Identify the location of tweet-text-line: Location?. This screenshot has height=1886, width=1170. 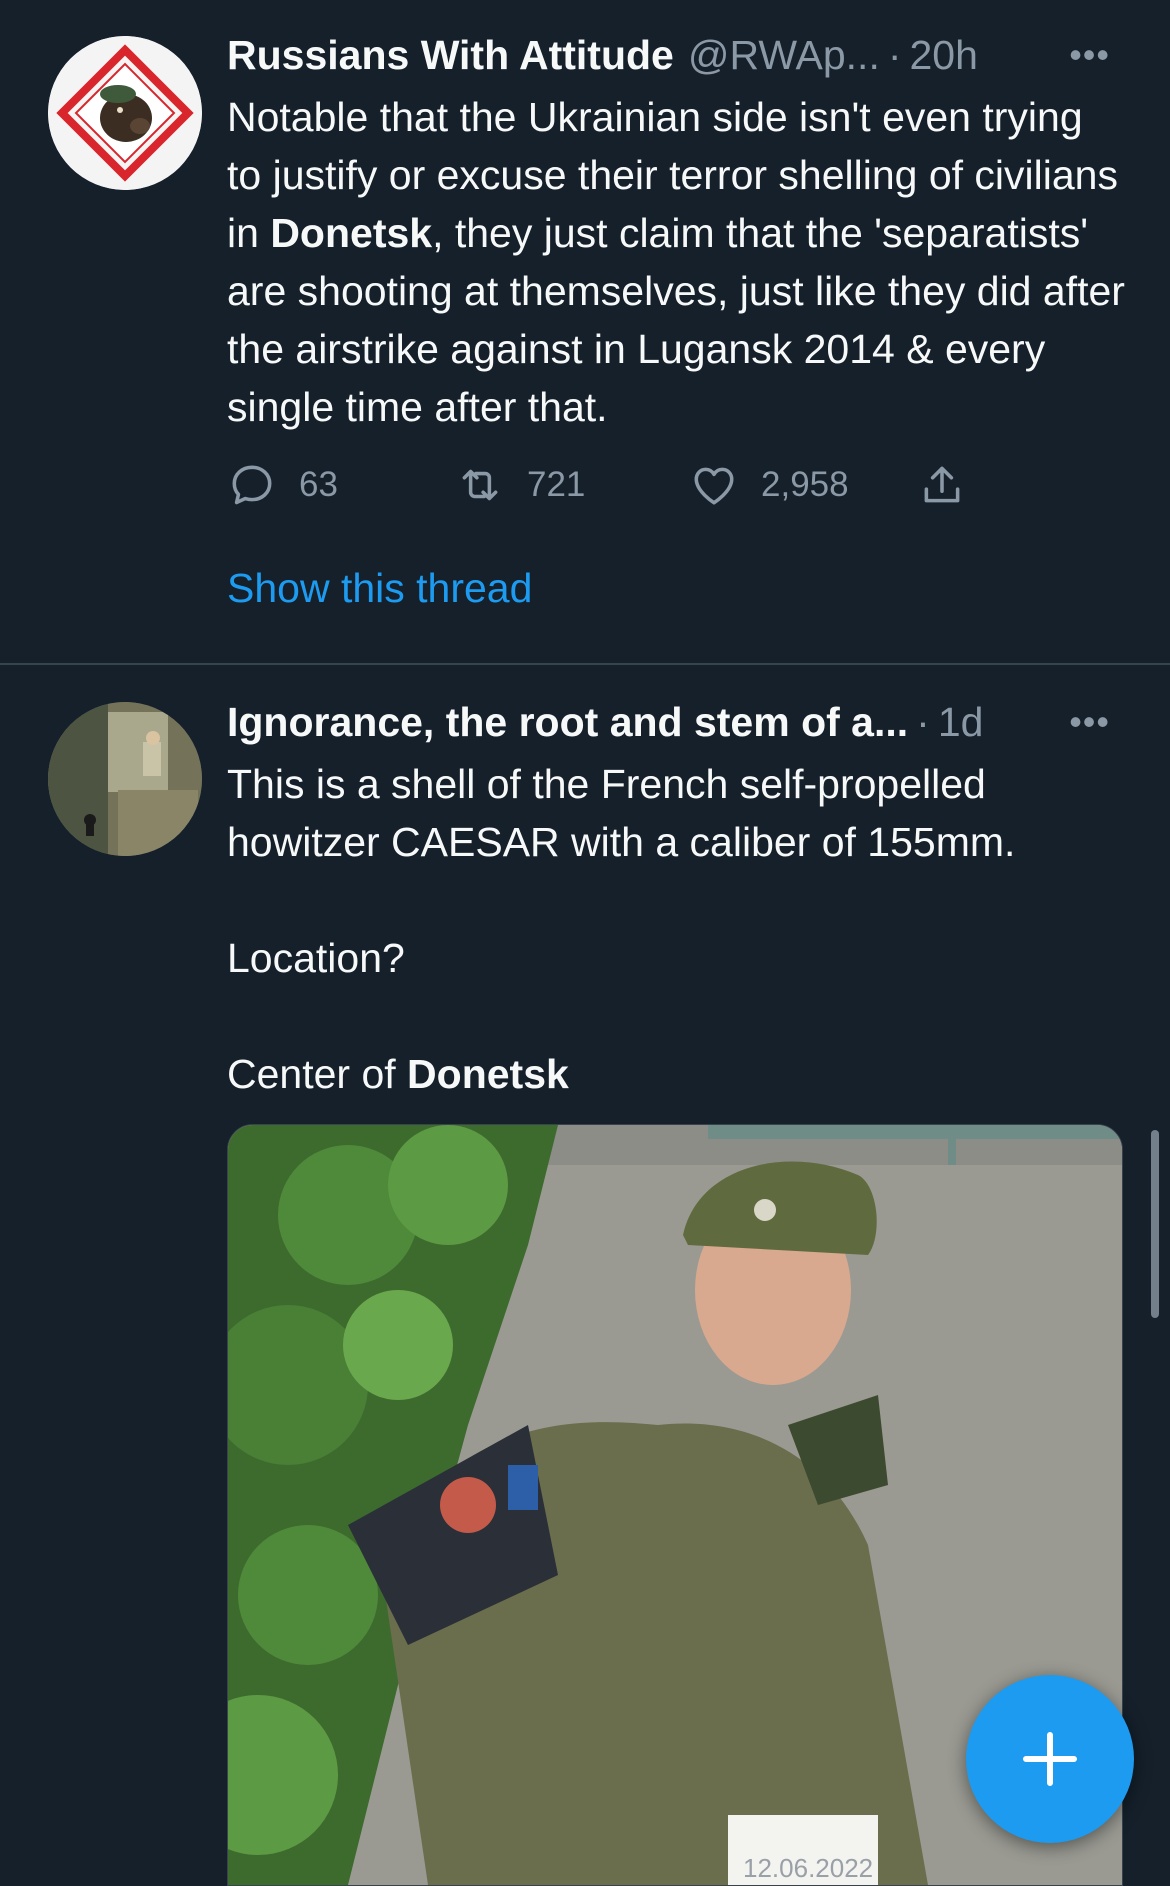
(316, 958).